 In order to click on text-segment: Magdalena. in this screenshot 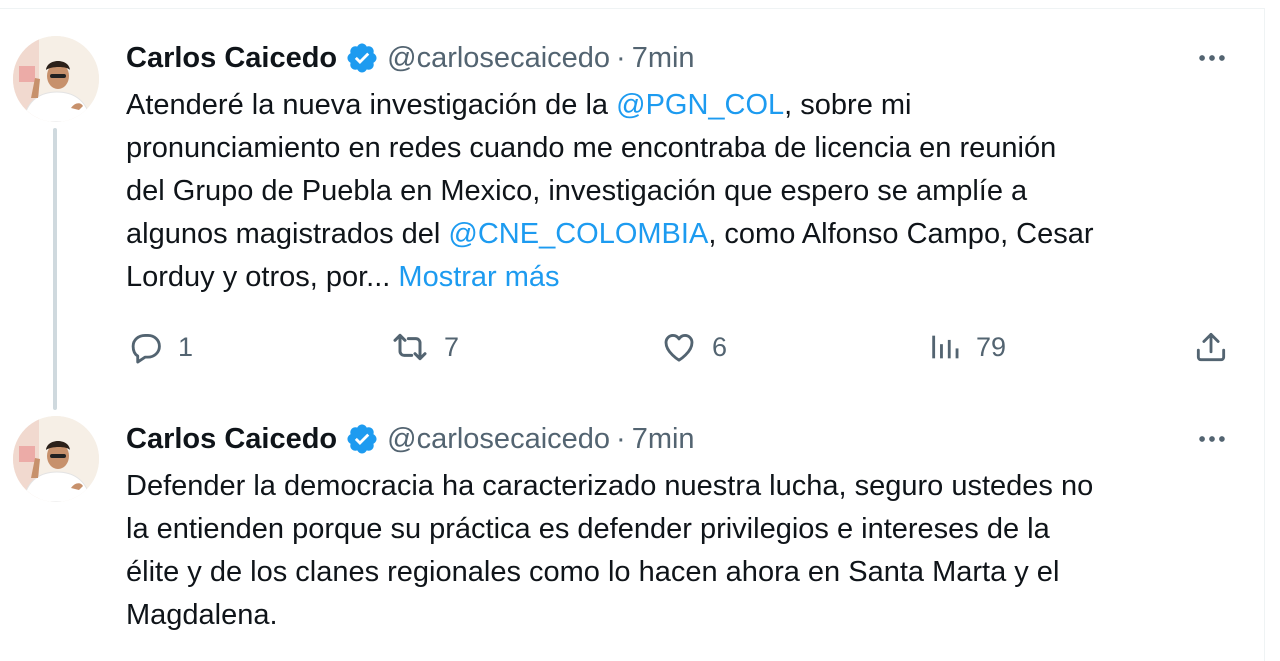, I will do `click(202, 615)`.